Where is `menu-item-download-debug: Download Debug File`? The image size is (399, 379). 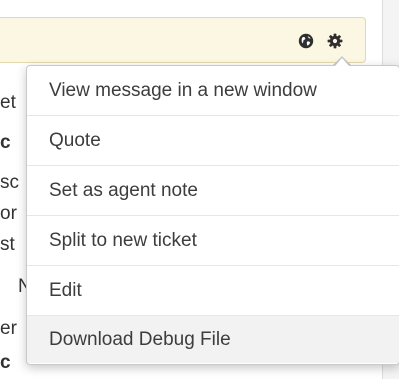 menu-item-download-debug: Download Debug File is located at coordinates (213, 339).